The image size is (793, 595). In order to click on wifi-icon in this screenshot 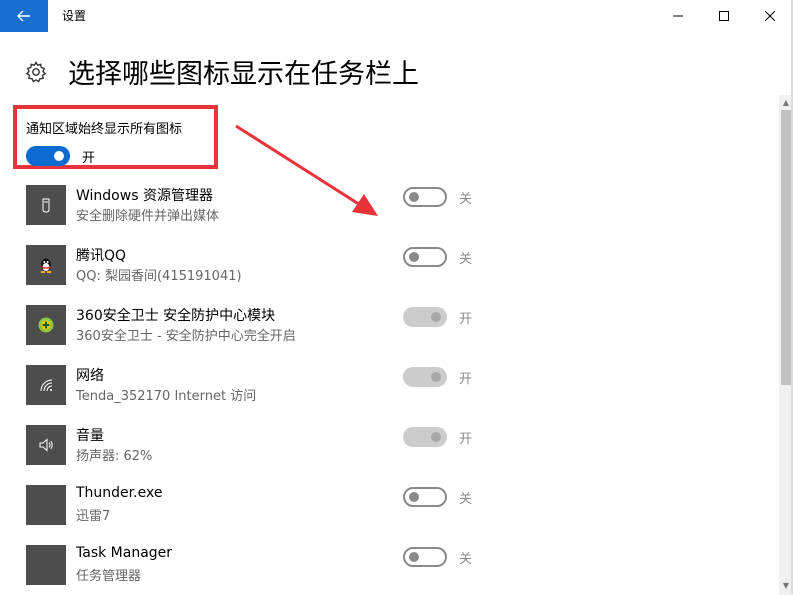, I will do `click(46, 385)`.